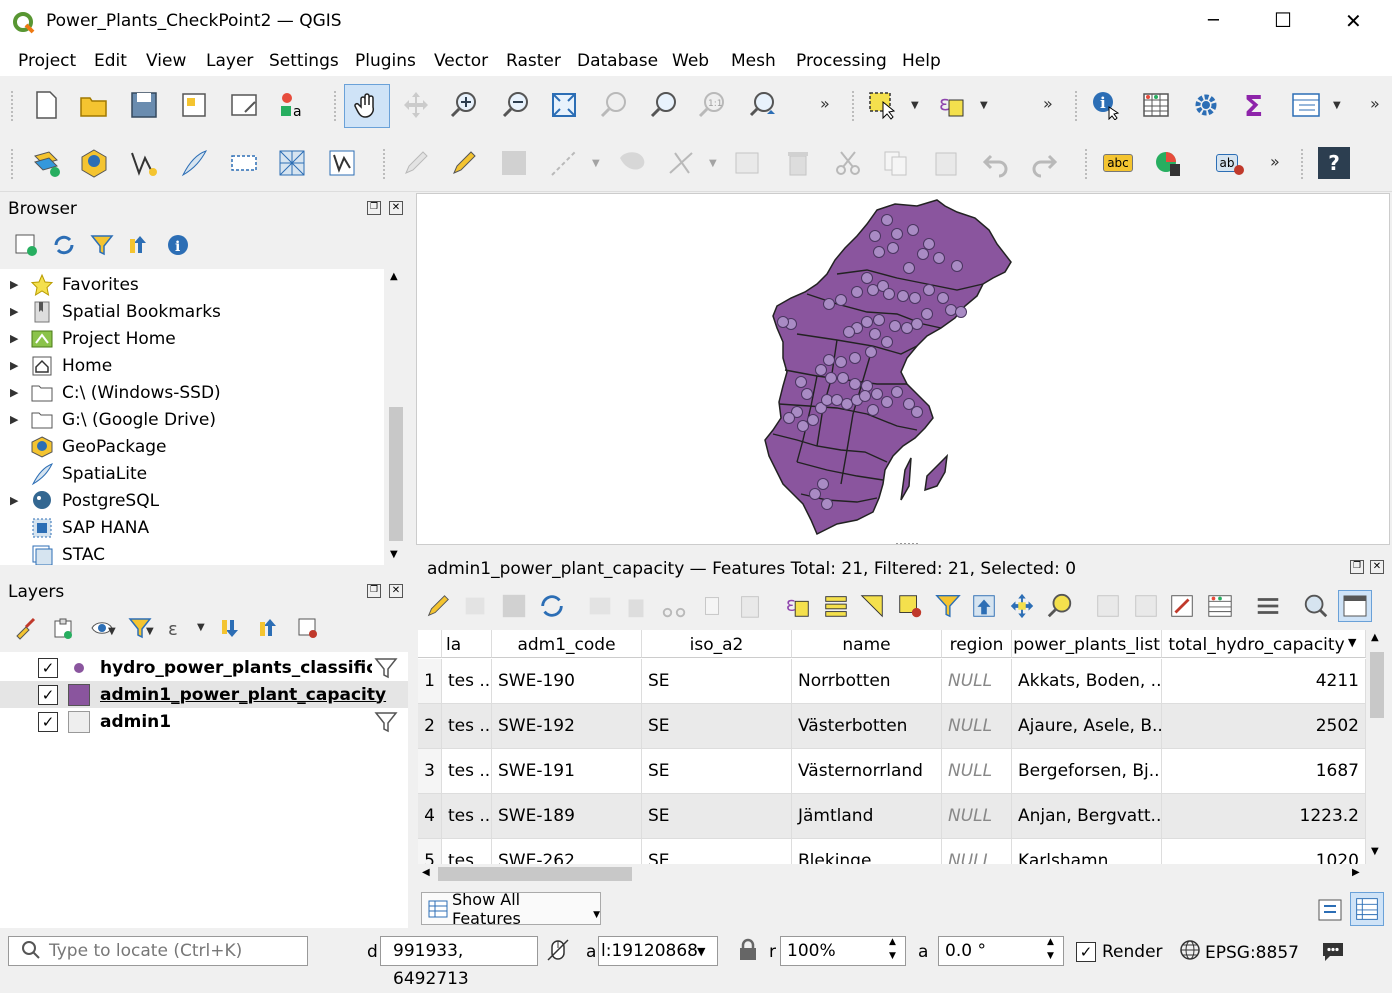 The width and height of the screenshot is (1392, 993). What do you see at coordinates (386, 724) in the screenshot?
I see `layer-filter-icon` at bounding box center [386, 724].